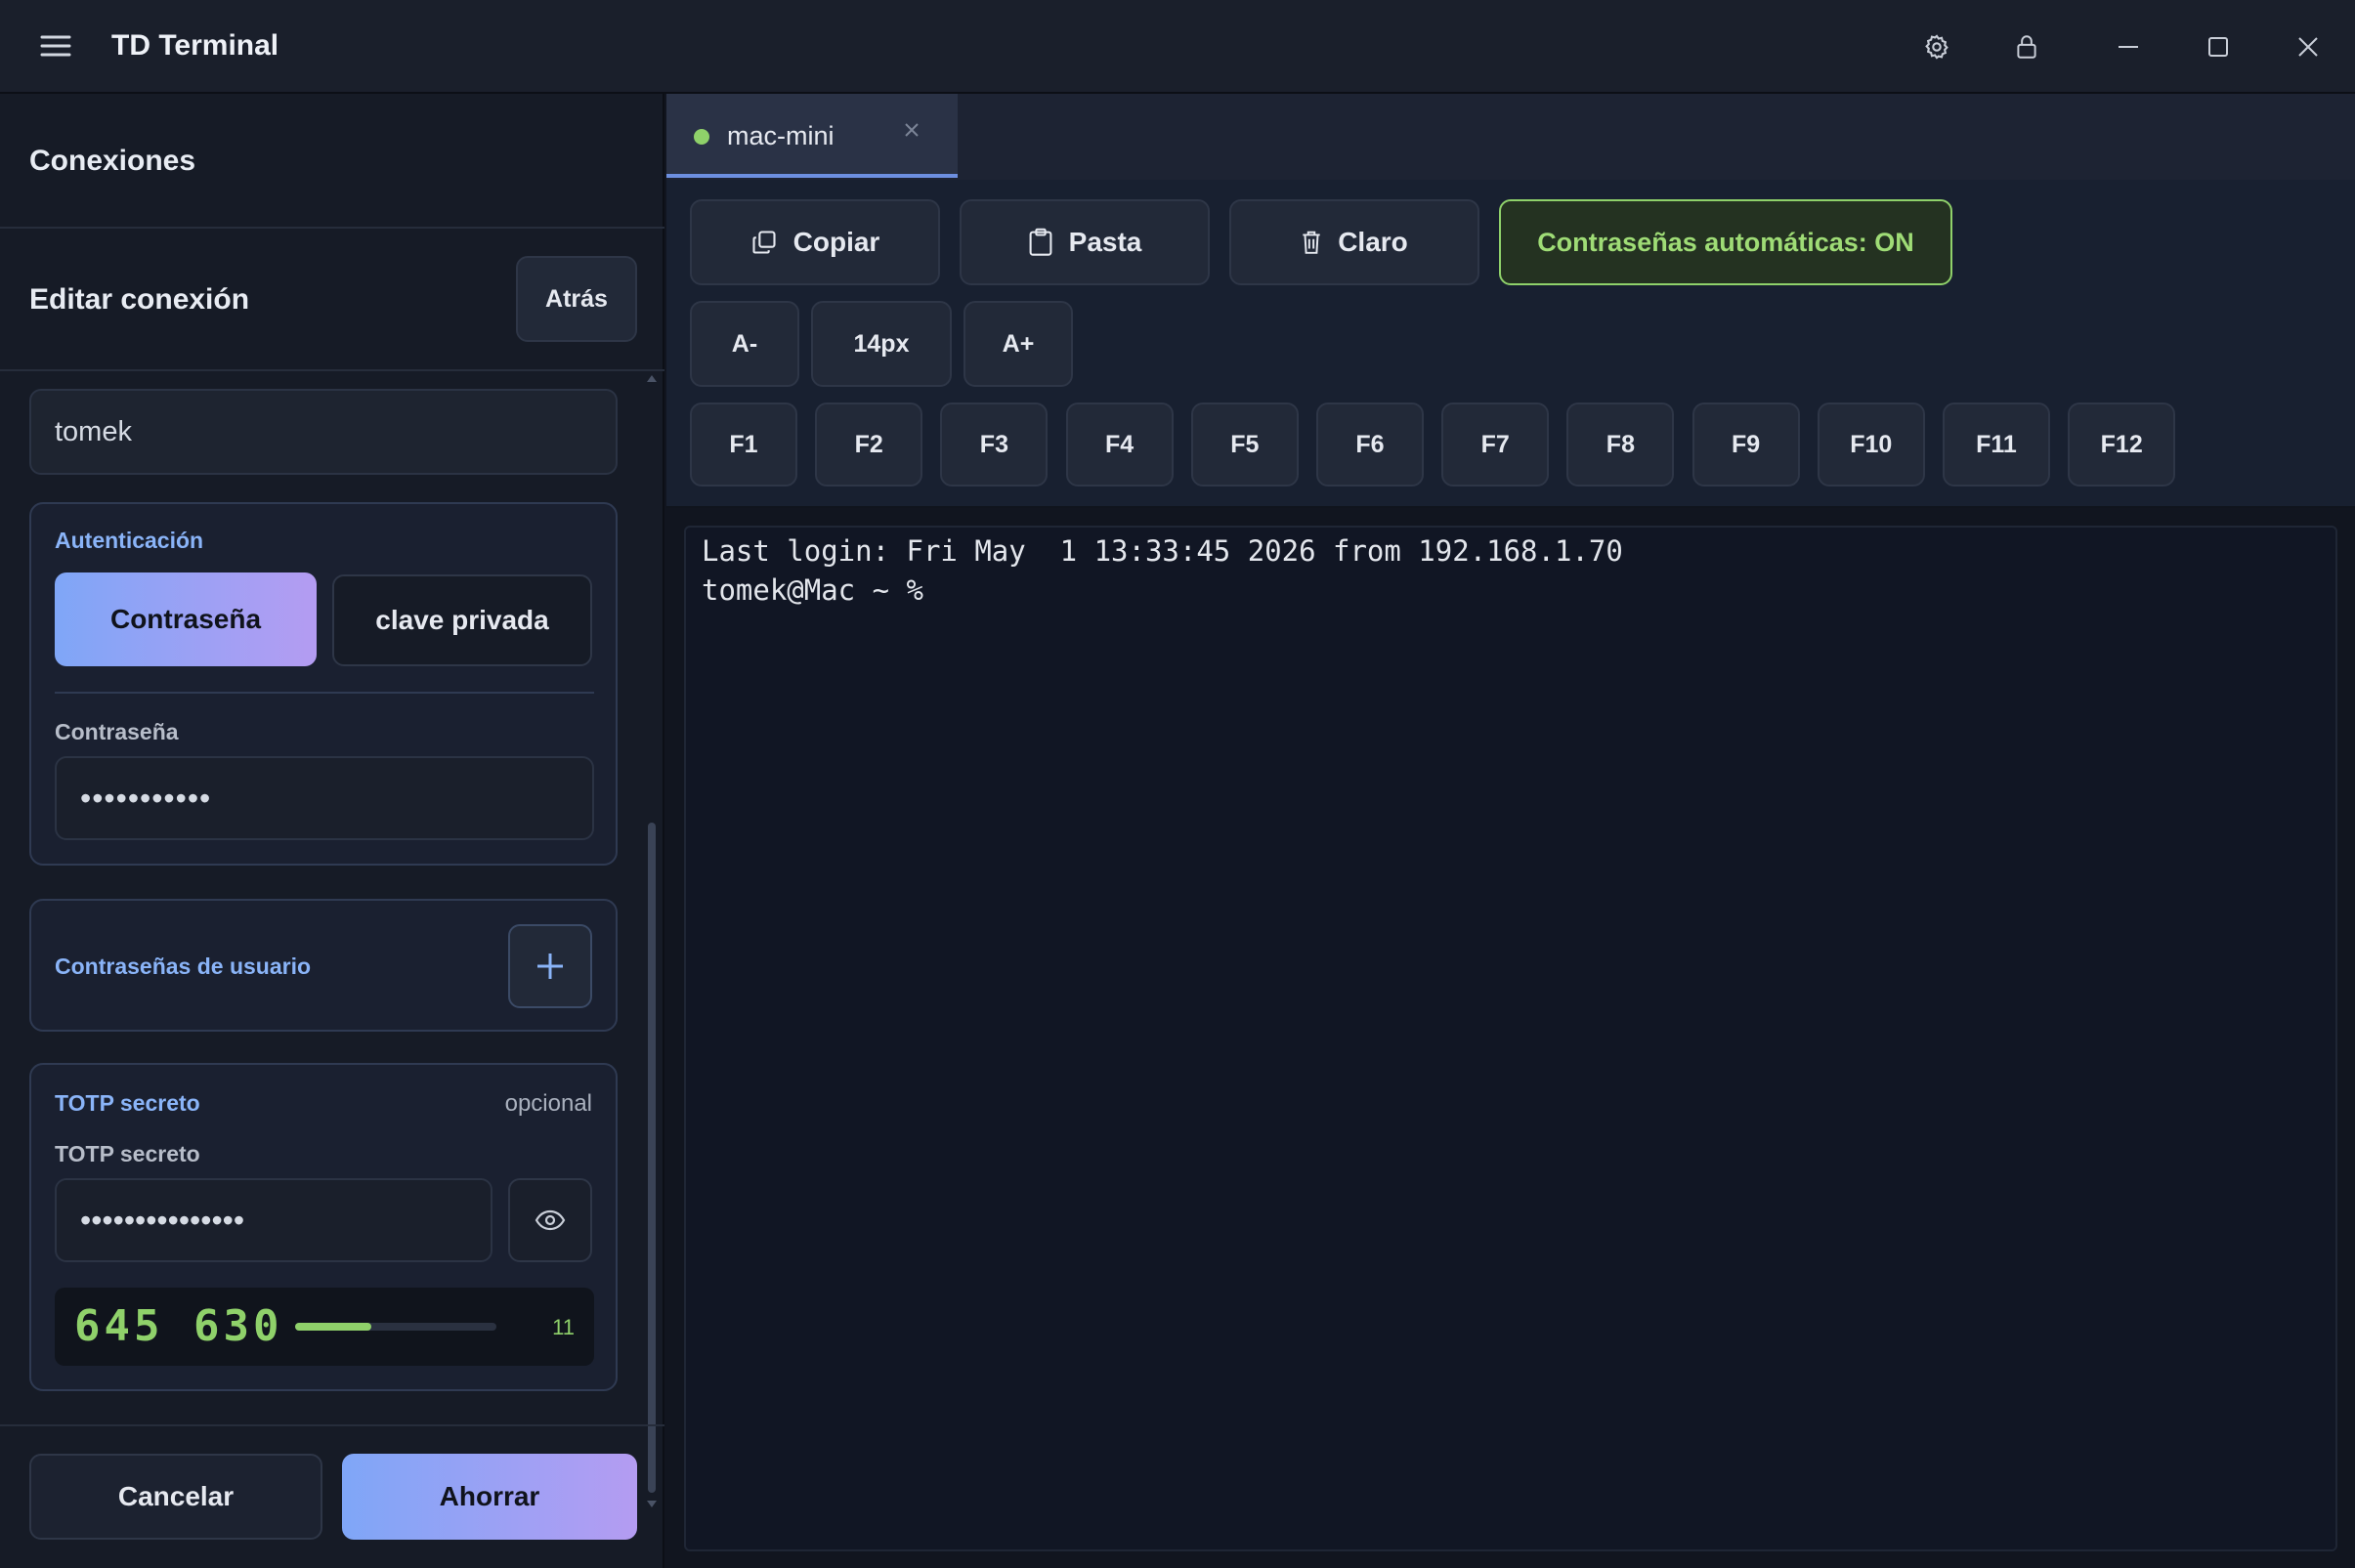 This screenshot has width=2355, height=1568. I want to click on fkey-label: F2, so click(868, 444).